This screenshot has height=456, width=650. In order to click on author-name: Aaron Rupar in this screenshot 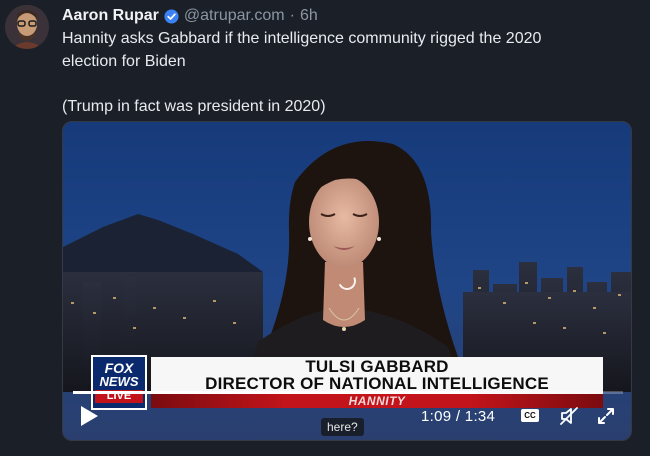, I will do `click(110, 16)`.